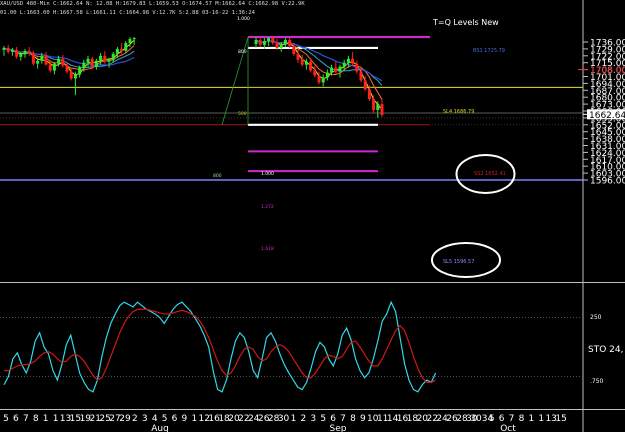  What do you see at coordinates (363, 419) in the screenshot?
I see `time-day-label: 9` at bounding box center [363, 419].